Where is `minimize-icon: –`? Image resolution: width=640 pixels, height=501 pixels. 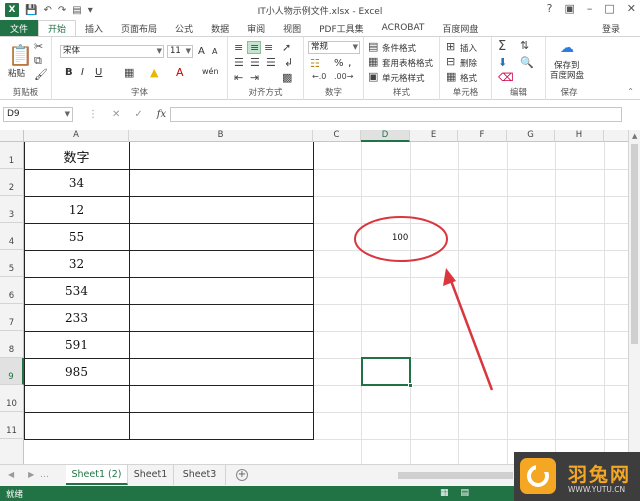
minimize-icon: – is located at coordinates (590, 8).